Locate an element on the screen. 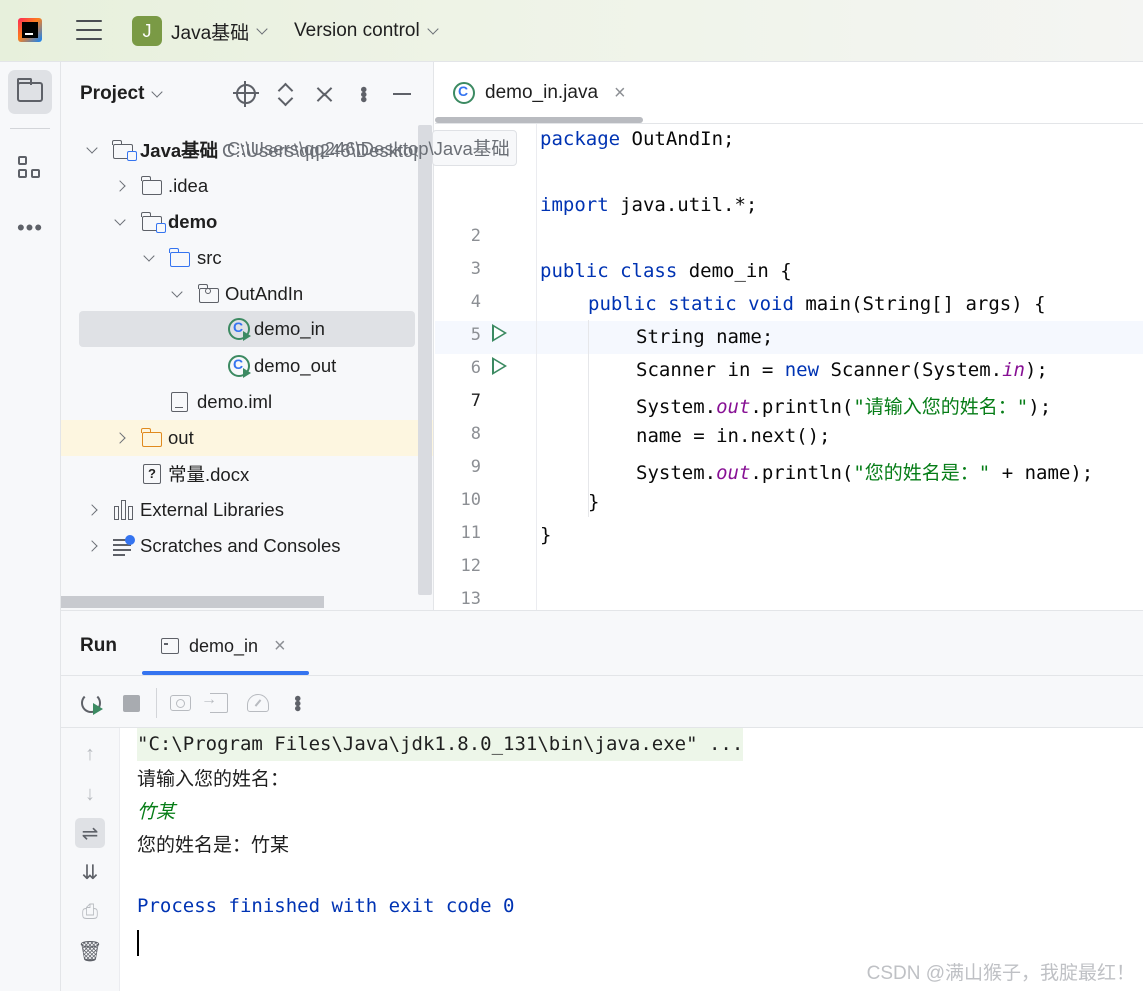  tree-item-external-libraries: External Libraries is located at coordinates (247, 510).